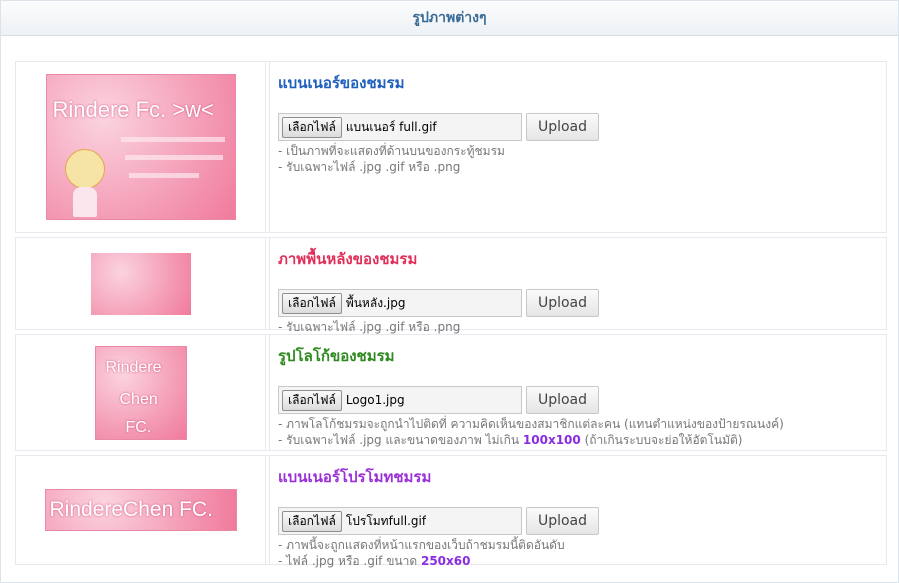  I want to click on selected-file-name: แบนเนอร์ full.gif, so click(391, 126).